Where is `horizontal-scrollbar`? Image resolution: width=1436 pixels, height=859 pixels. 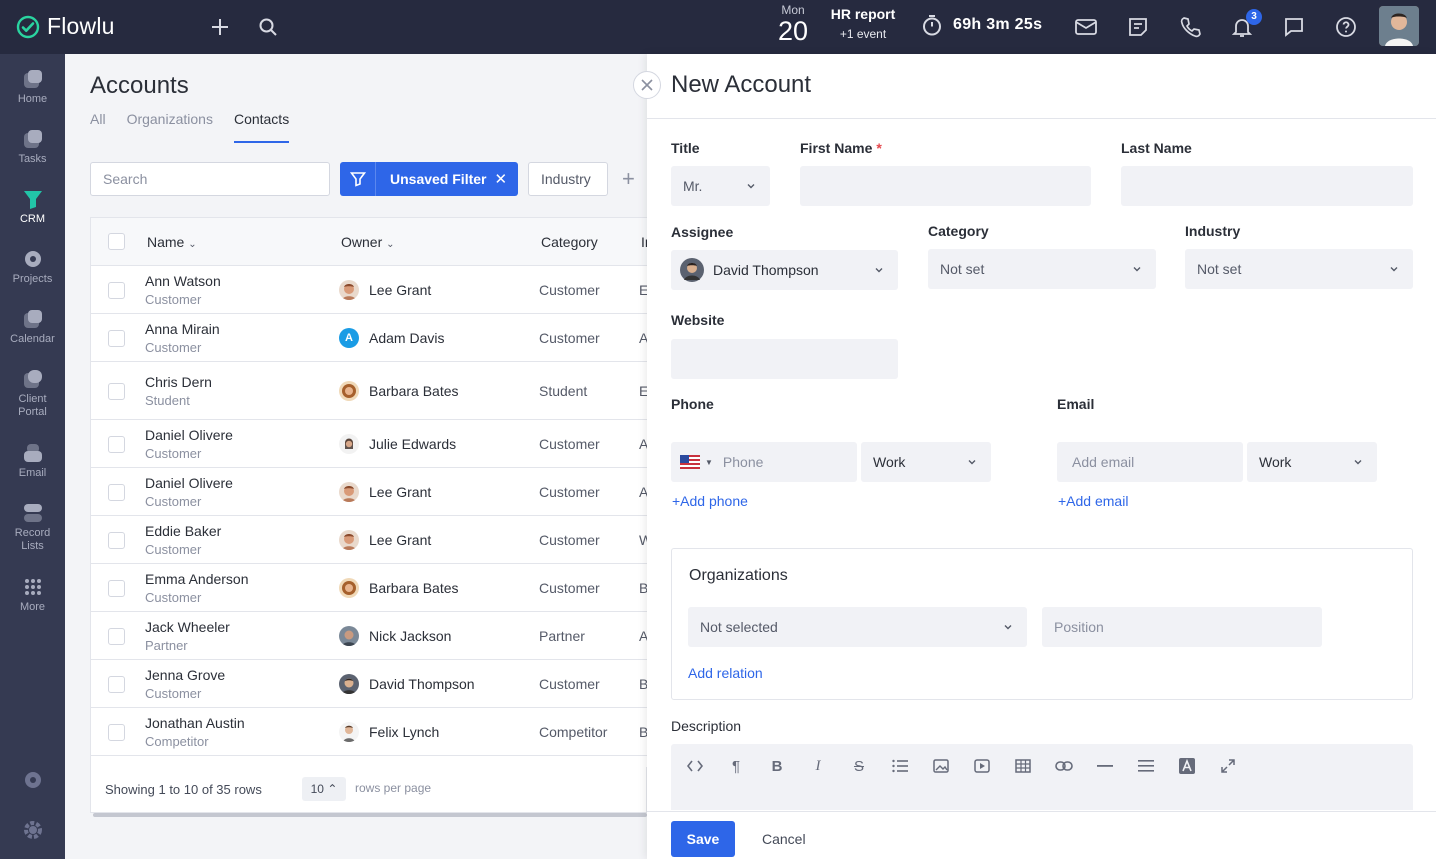 horizontal-scrollbar is located at coordinates (370, 815).